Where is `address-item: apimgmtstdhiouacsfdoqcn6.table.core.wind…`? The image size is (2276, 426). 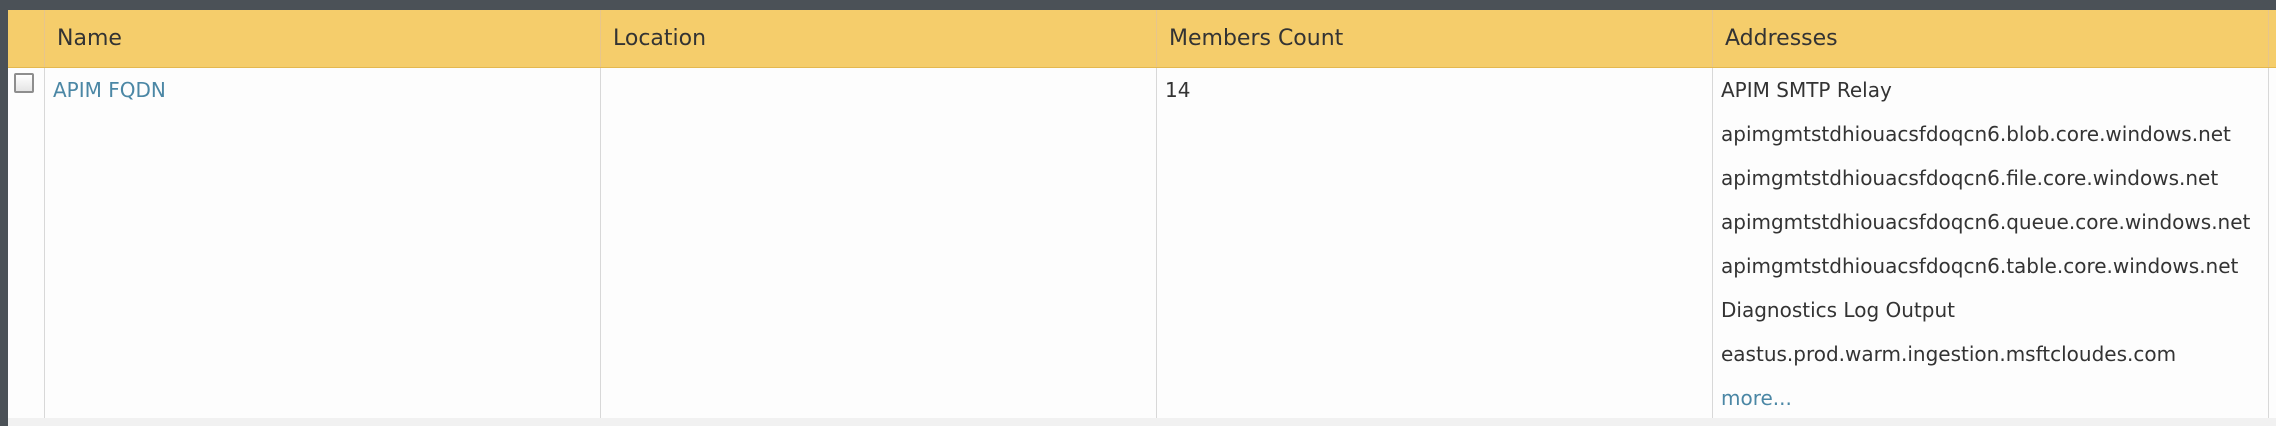
address-item: apimgmtstdhiouacsfdoqcn6.table.core.wind… is located at coordinates (1980, 266).